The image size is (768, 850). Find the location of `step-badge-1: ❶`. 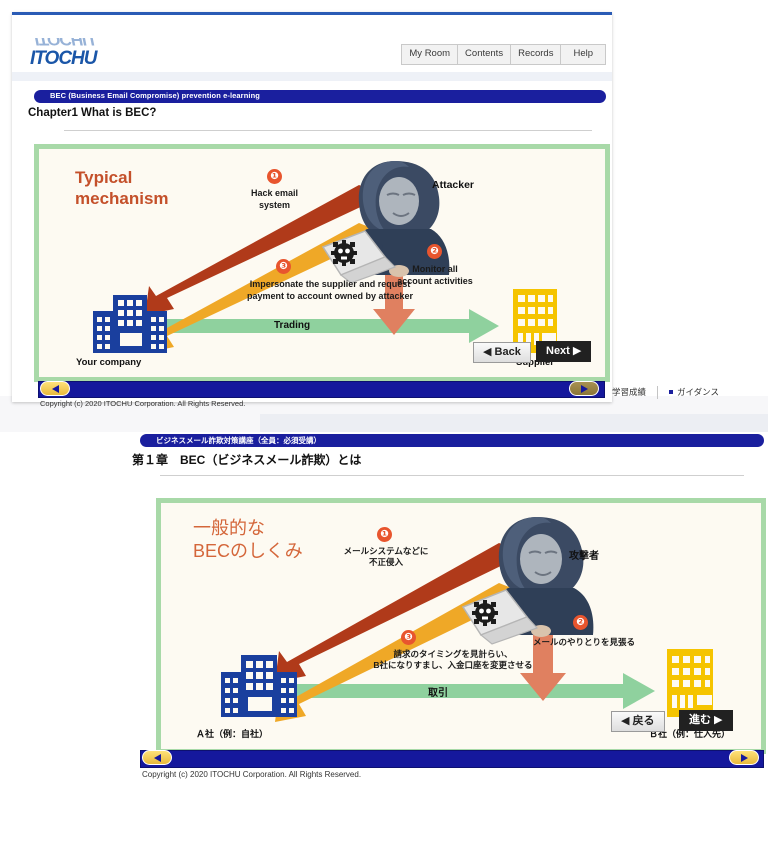

step-badge-1: ❶ is located at coordinates (274, 176).